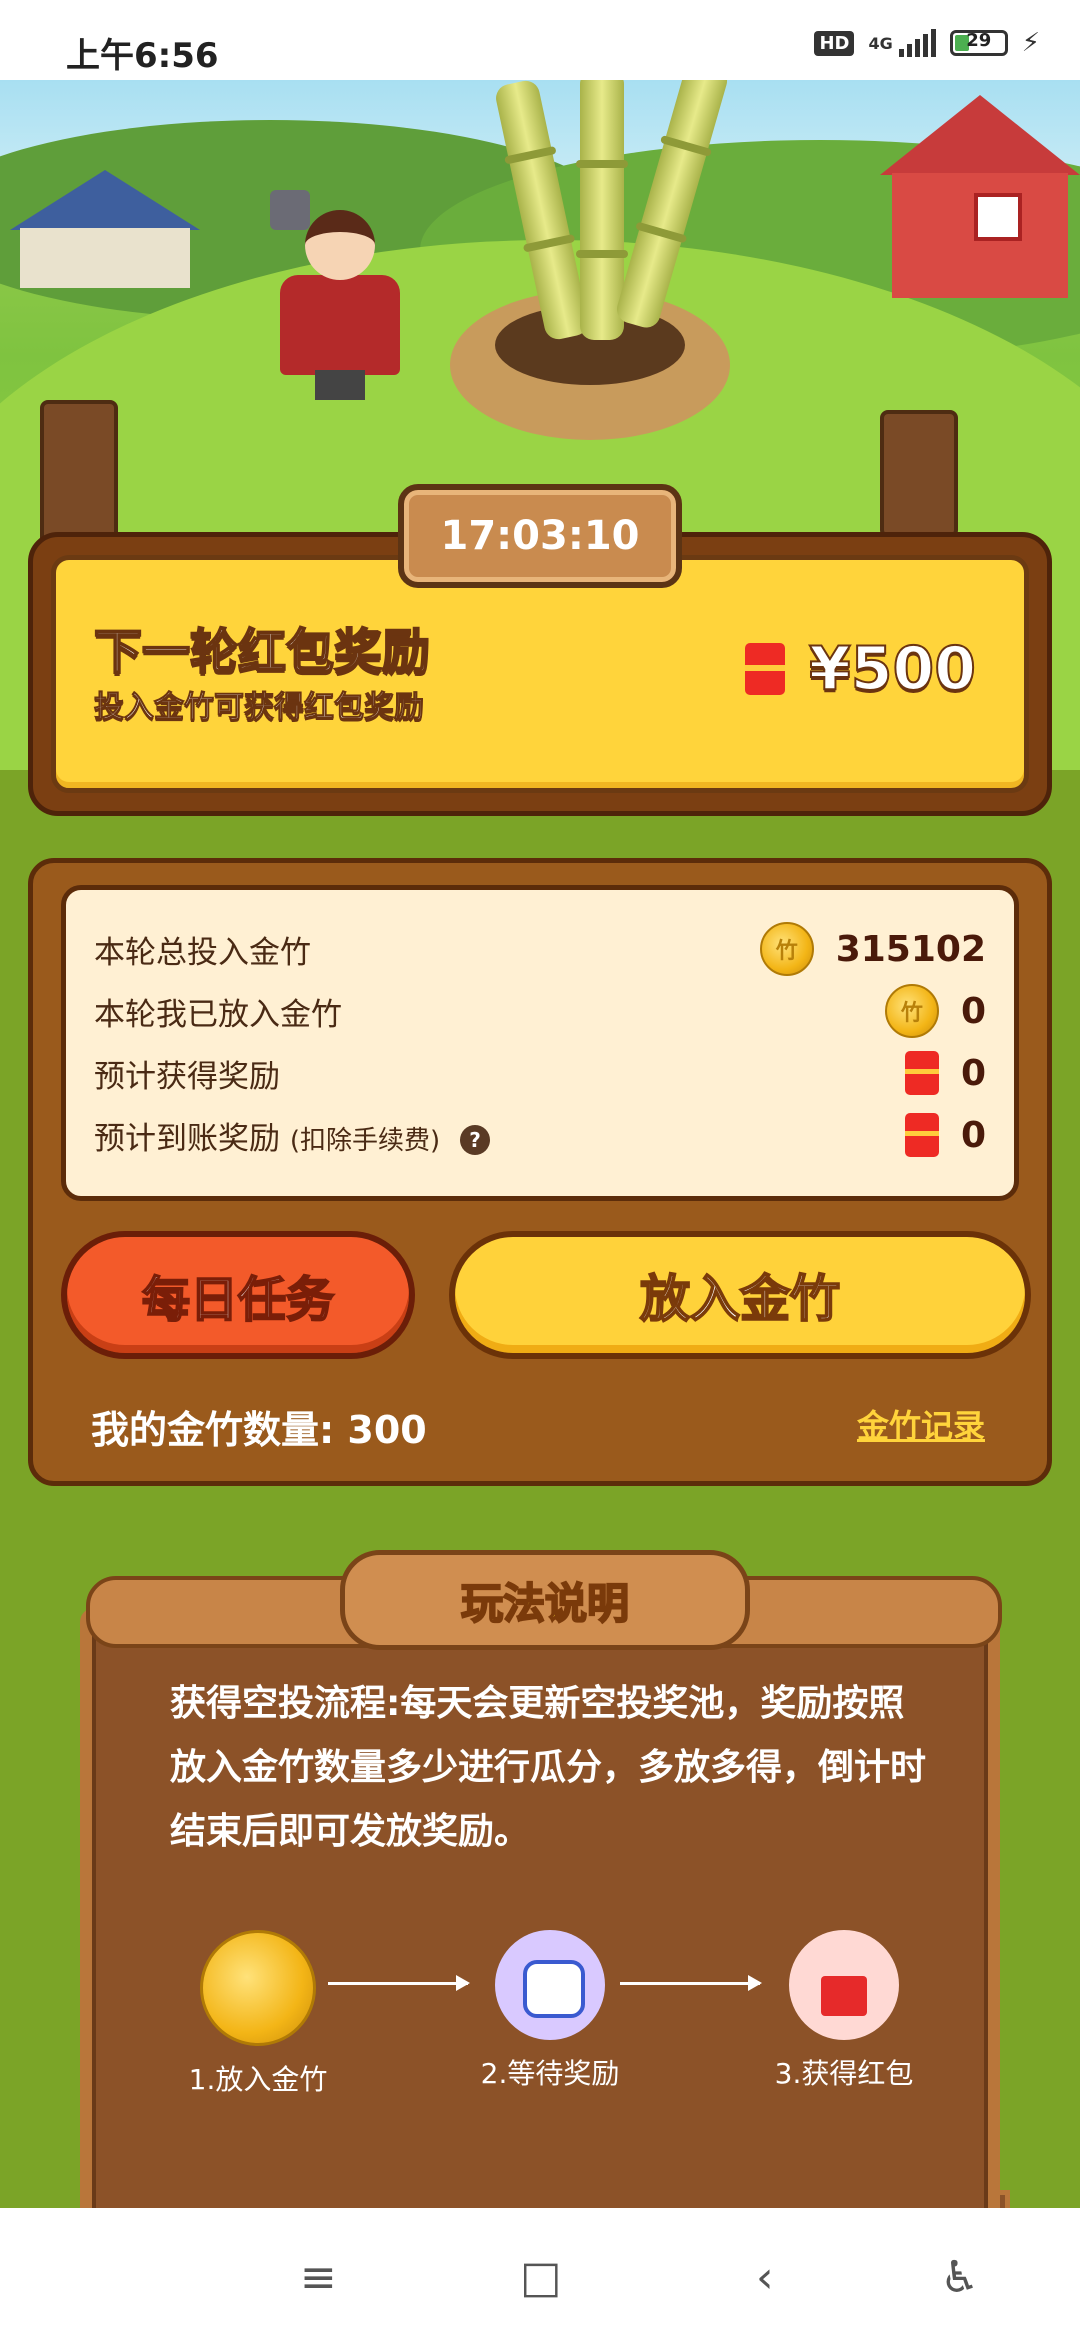 The image size is (1080, 2340). I want to click on step-get-red-packet: 3.获得红包, so click(844, 2011).